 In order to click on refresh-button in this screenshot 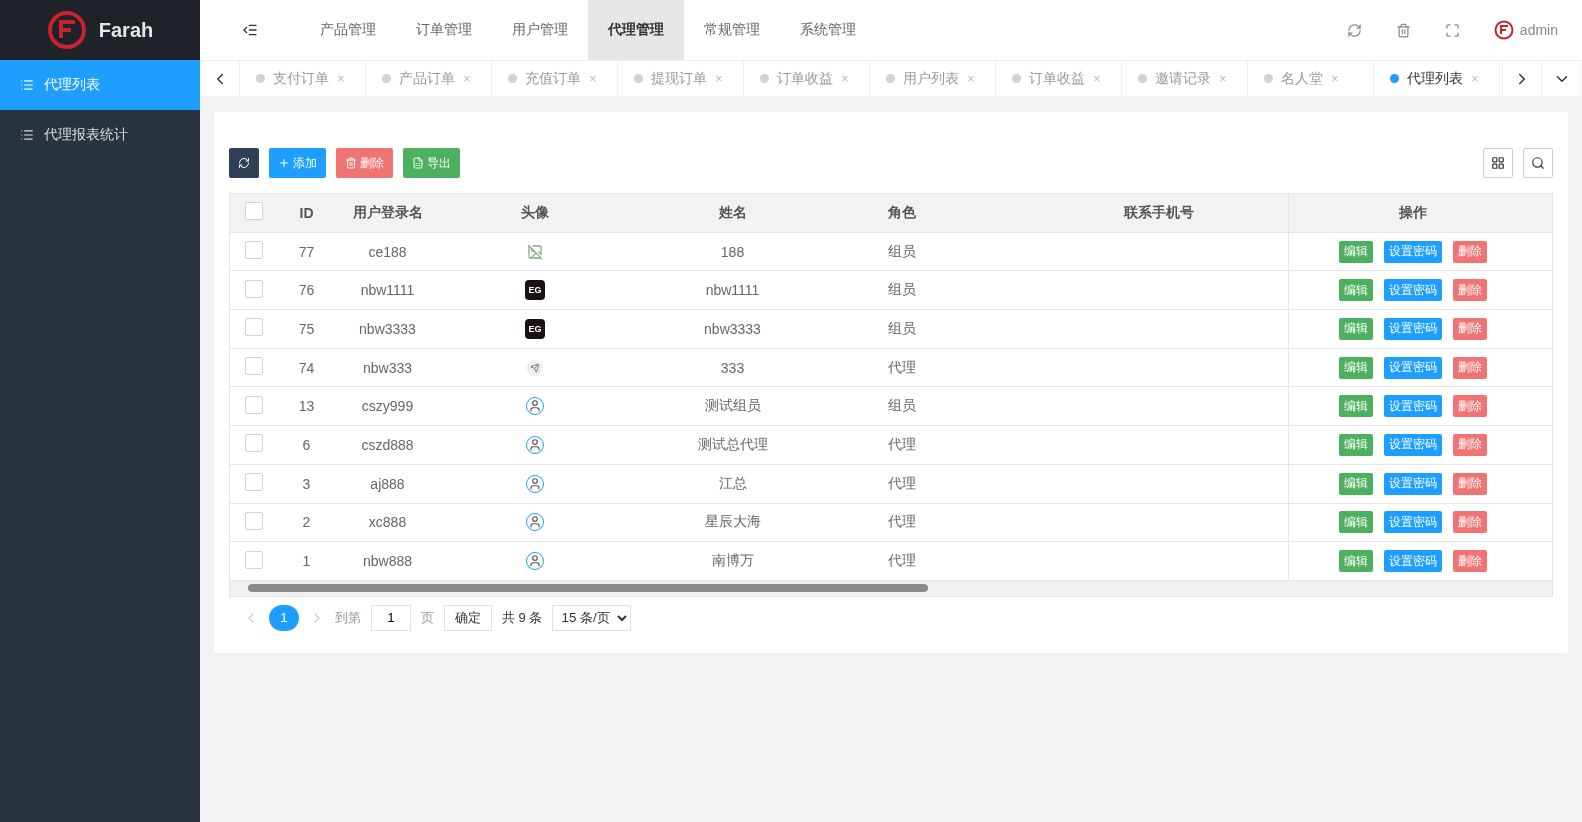, I will do `click(244, 163)`.